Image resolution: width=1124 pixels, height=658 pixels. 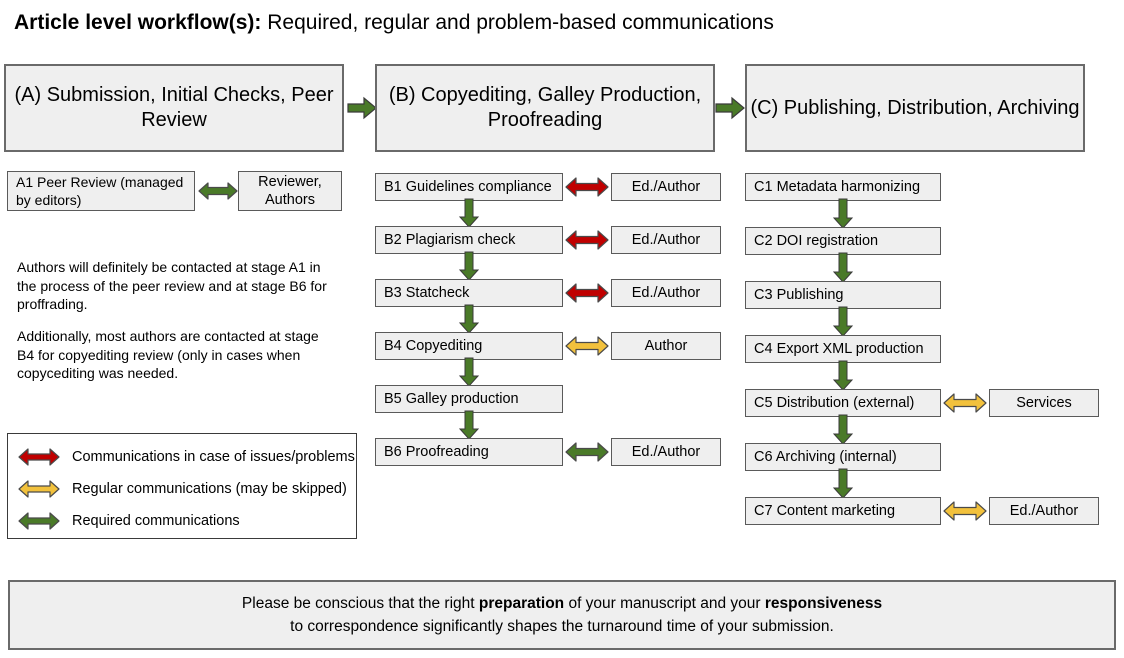 I want to click on stage-box-b4-label: B4 Copyediting, so click(x=433, y=346).